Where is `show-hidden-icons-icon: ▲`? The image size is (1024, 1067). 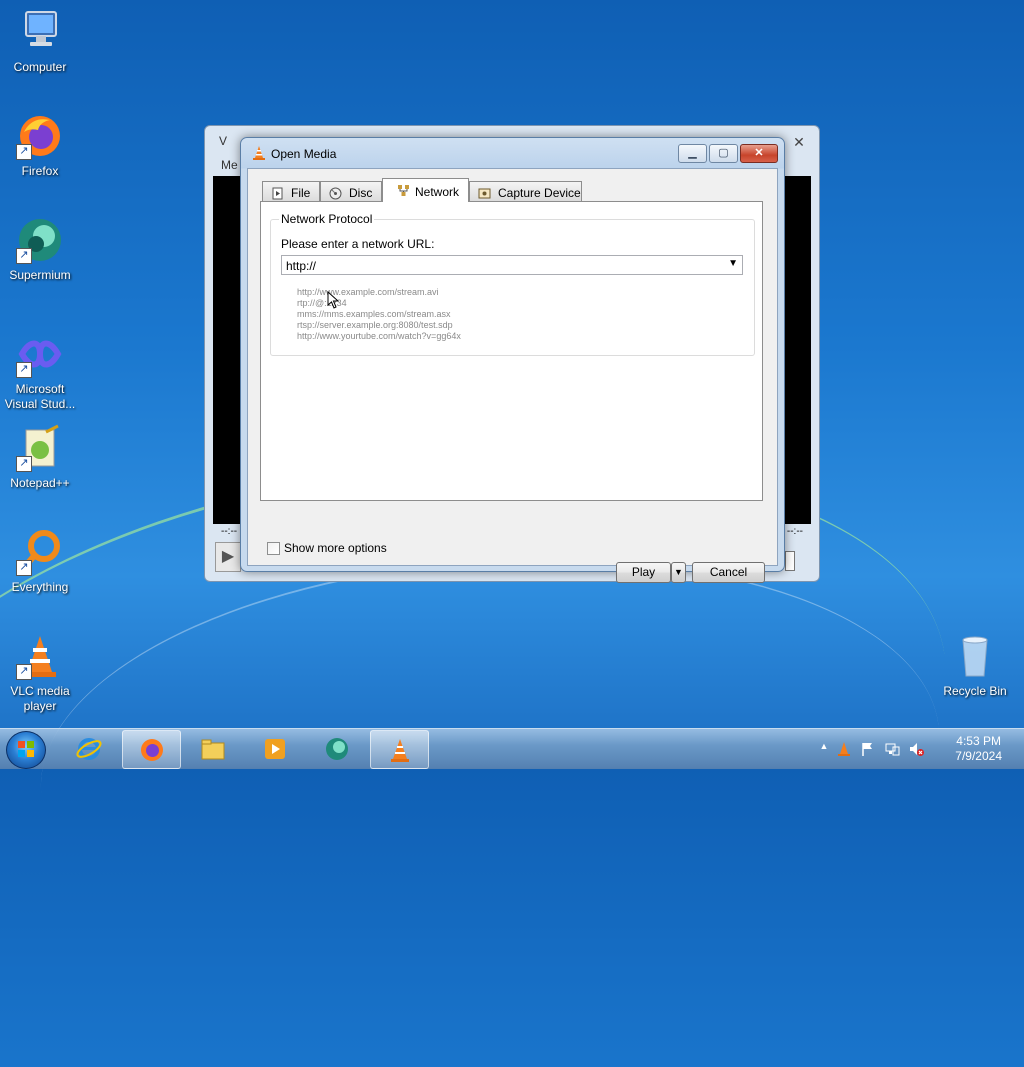
show-hidden-icons-icon: ▲ is located at coordinates (824, 749).